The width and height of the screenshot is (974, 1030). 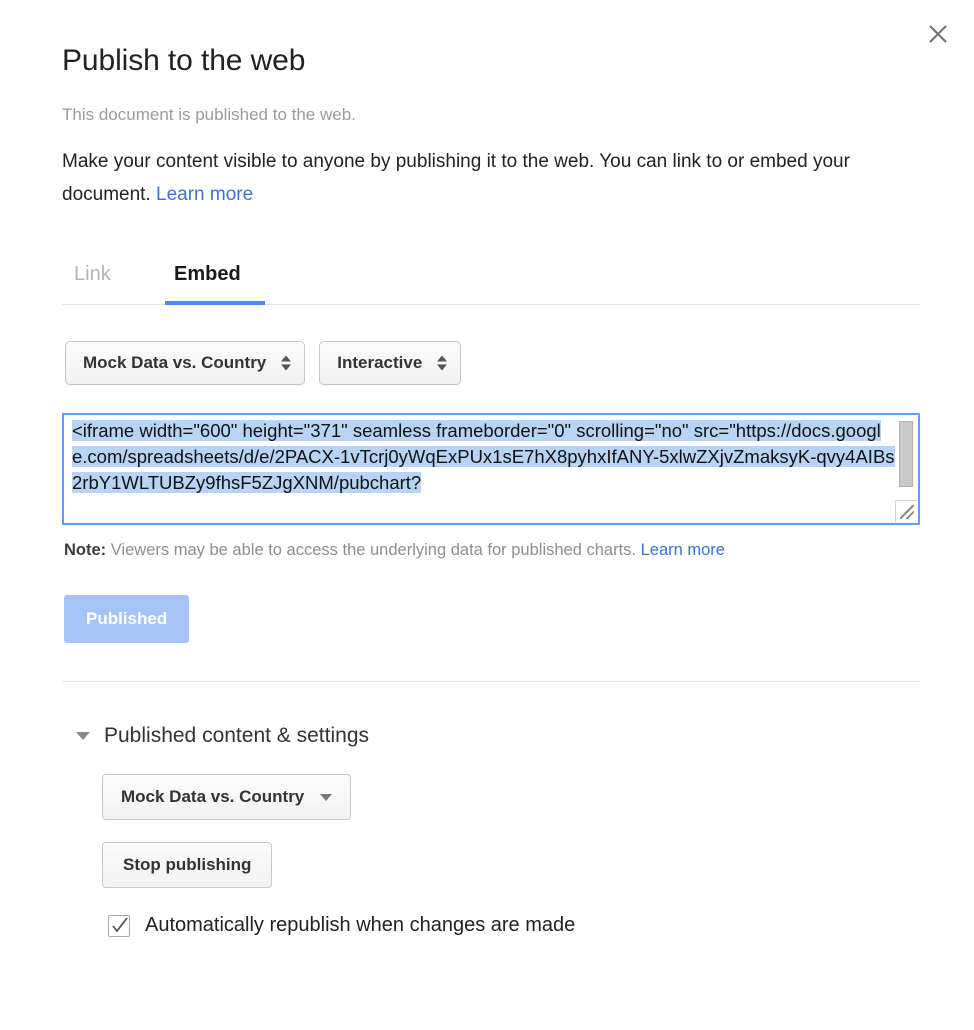 What do you see at coordinates (683, 550) in the screenshot?
I see `learn-more-link-note: Learn more` at bounding box center [683, 550].